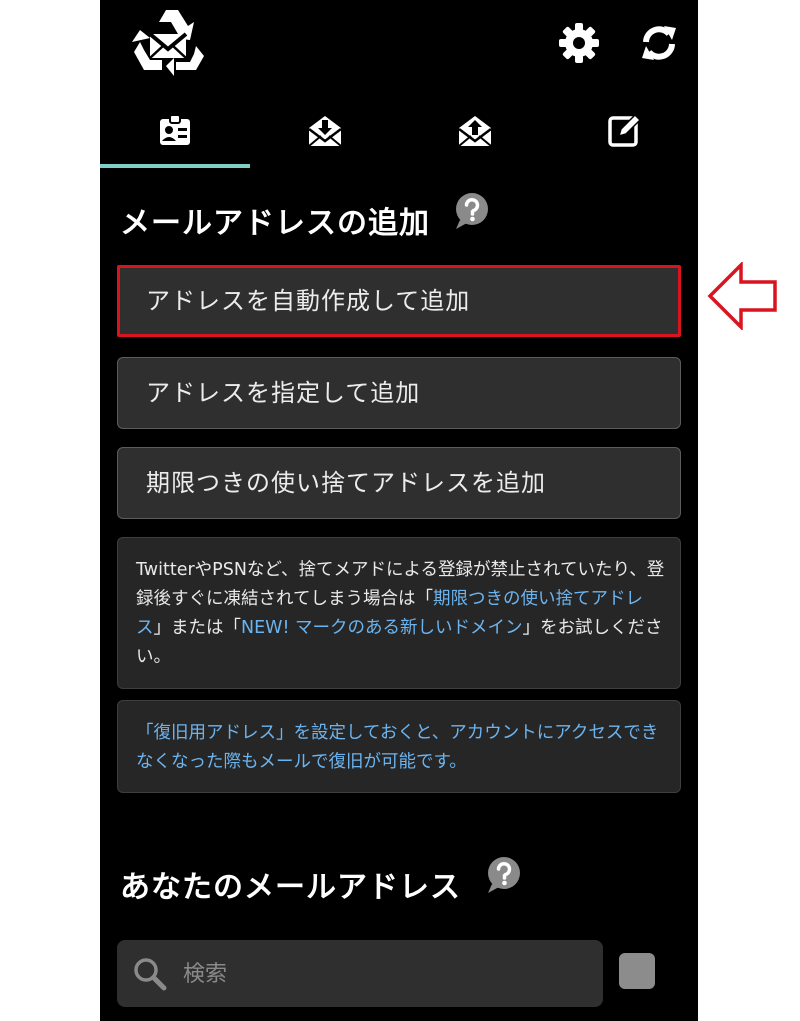  Describe the element at coordinates (399, 45) in the screenshot. I see `top-bar` at that location.